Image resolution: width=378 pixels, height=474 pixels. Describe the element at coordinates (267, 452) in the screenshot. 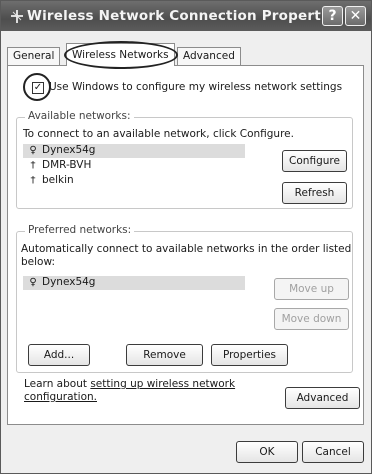

I see `ok-button: OK` at that location.